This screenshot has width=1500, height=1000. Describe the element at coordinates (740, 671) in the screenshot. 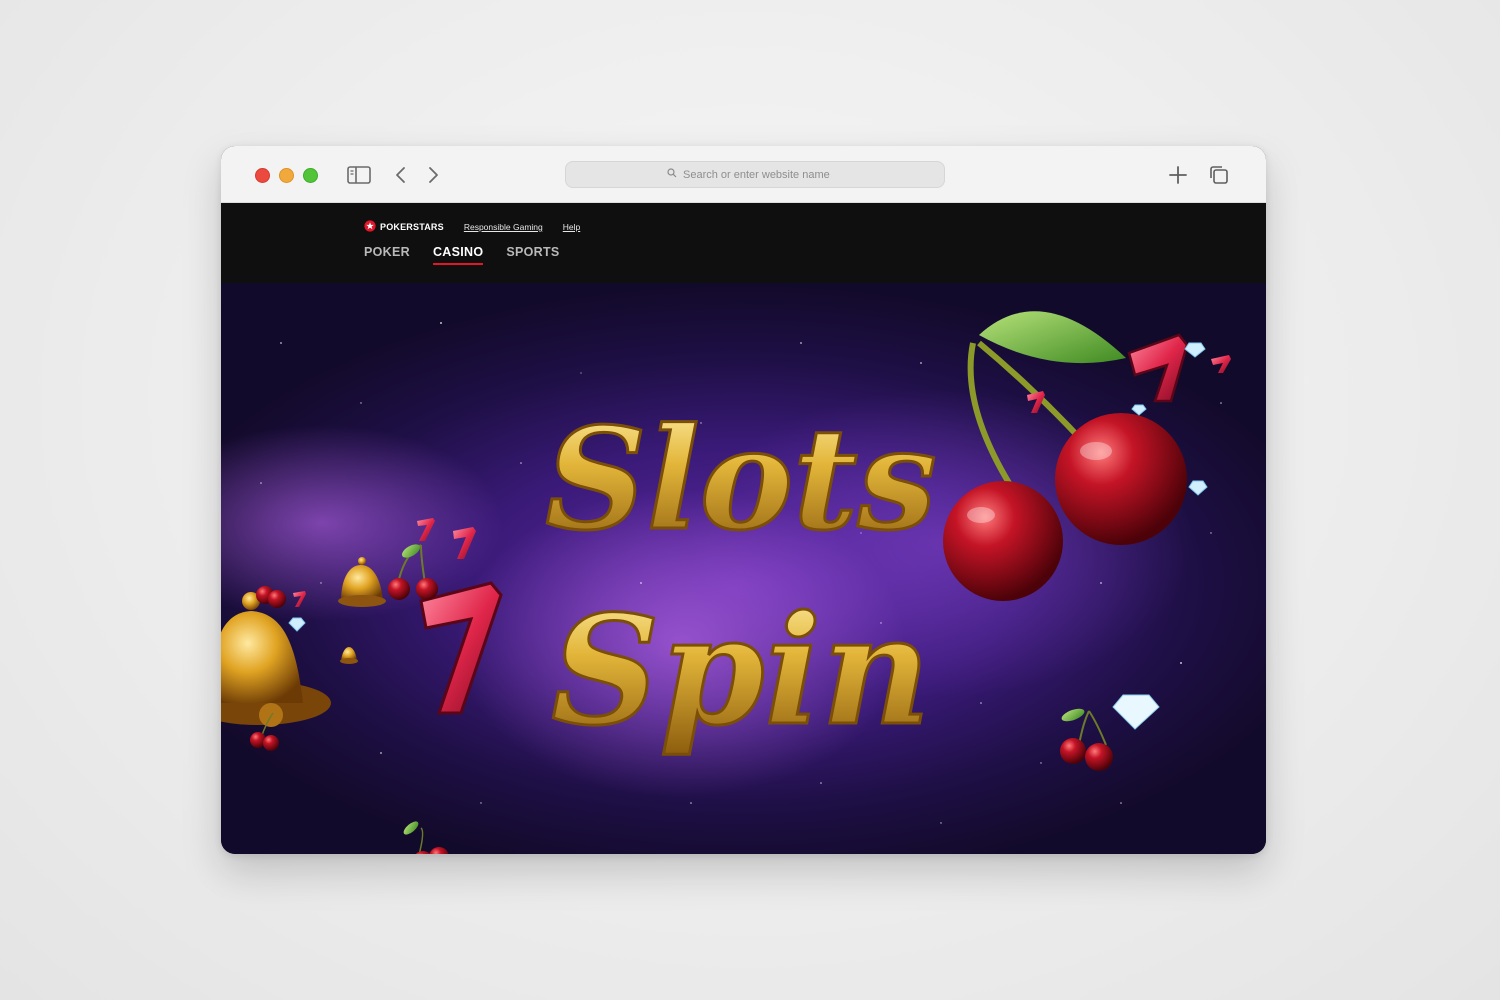

I see `hero-title-line2: Spin` at that location.